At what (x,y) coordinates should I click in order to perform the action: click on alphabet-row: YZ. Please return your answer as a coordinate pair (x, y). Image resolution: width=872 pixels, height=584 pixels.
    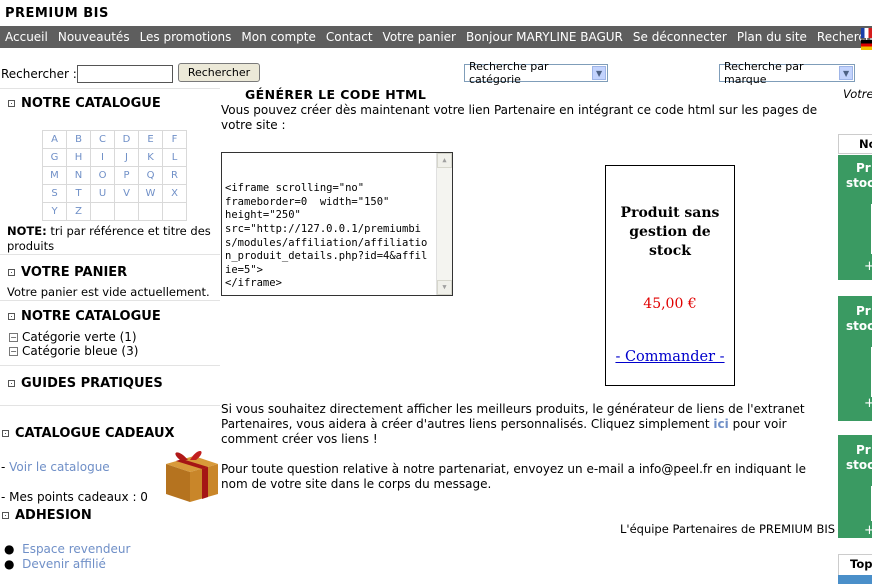
    Looking at the image, I should click on (114, 211).